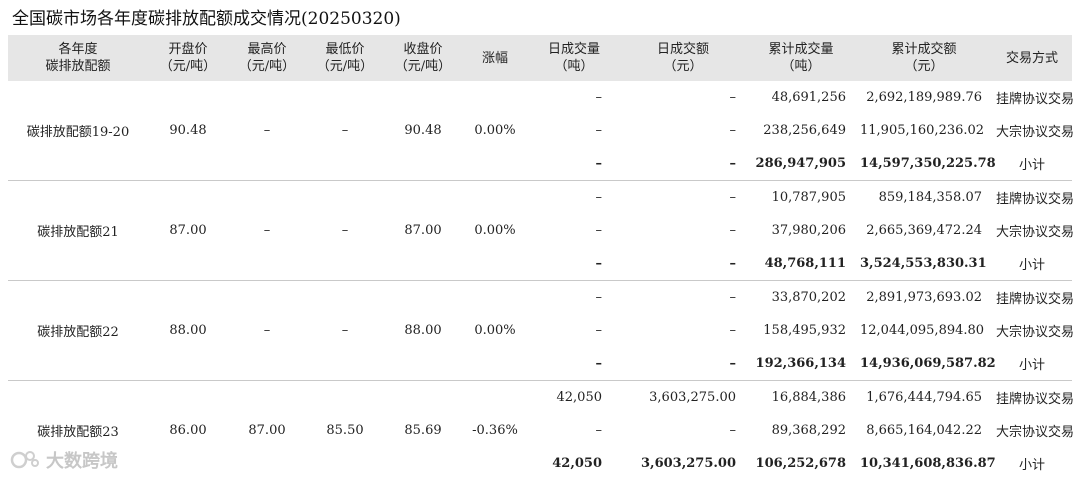 The image size is (1080, 481). What do you see at coordinates (188, 58) in the screenshot?
I see `column-header: 开盘价 （元/吨）` at bounding box center [188, 58].